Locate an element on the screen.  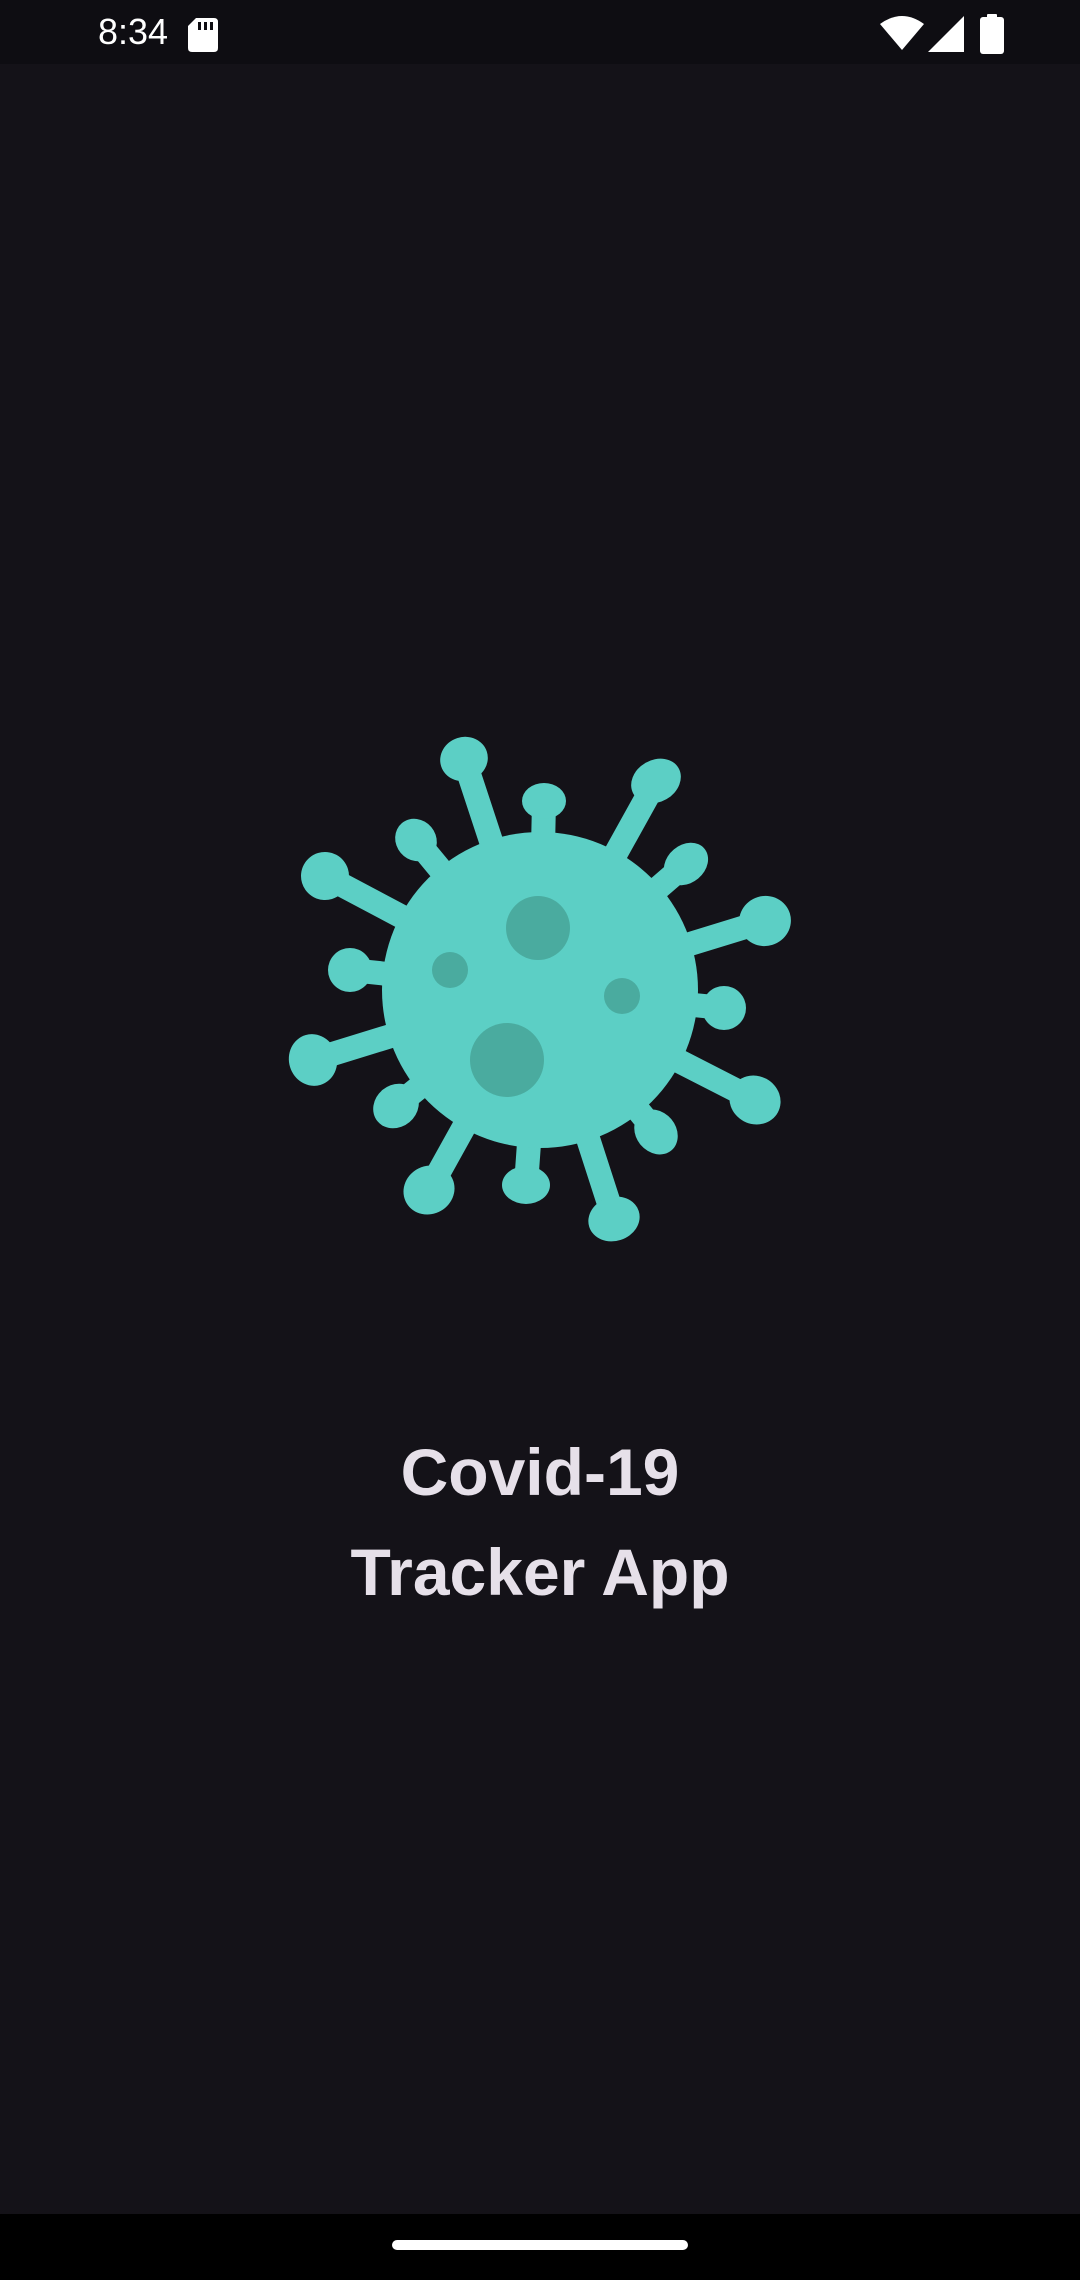
status-time: 8:34 is located at coordinates (133, 31).